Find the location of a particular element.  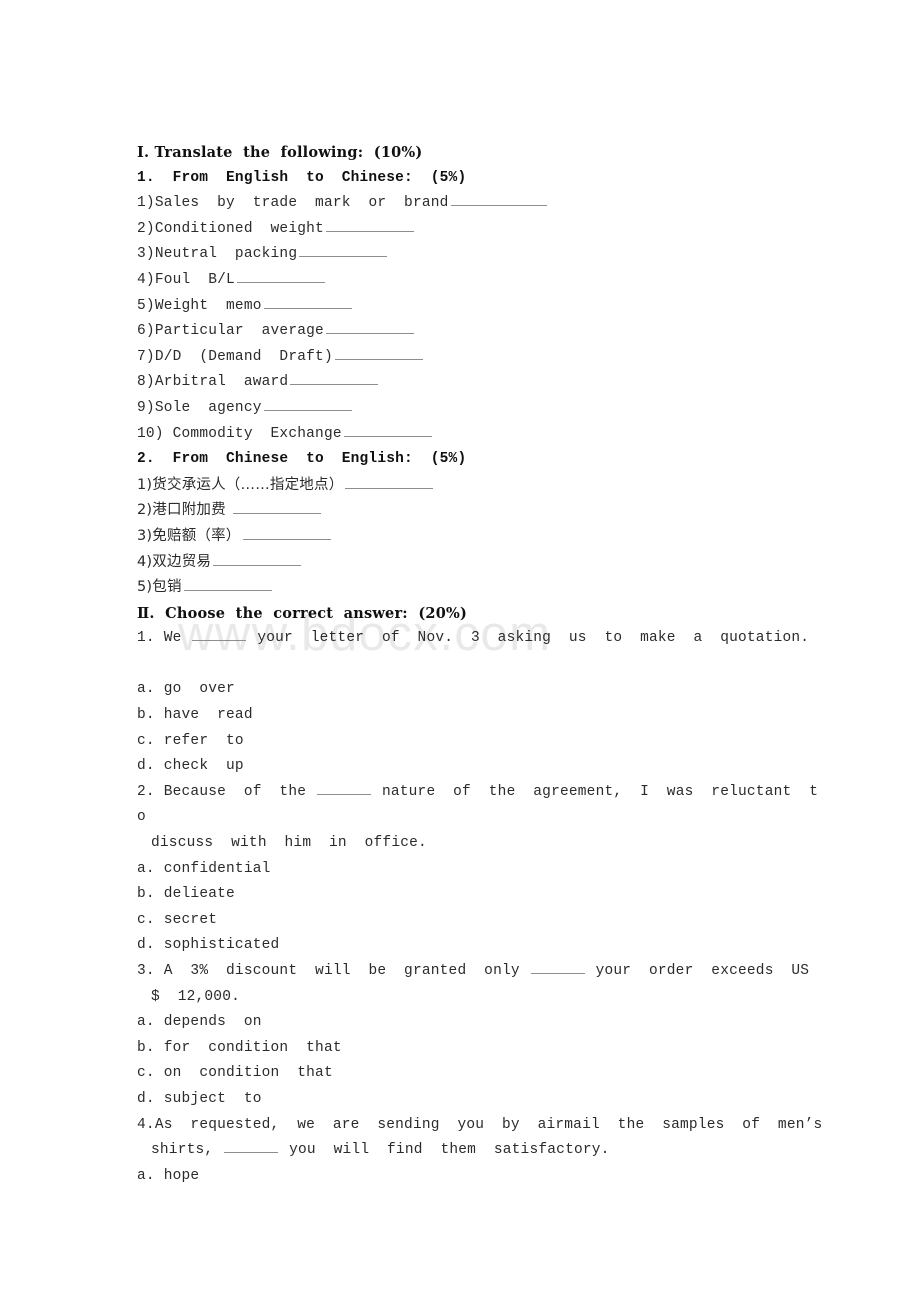

question-text-before: We is located at coordinates (172, 638).